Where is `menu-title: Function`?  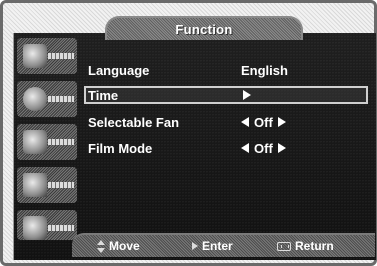
menu-title: Function is located at coordinates (204, 29).